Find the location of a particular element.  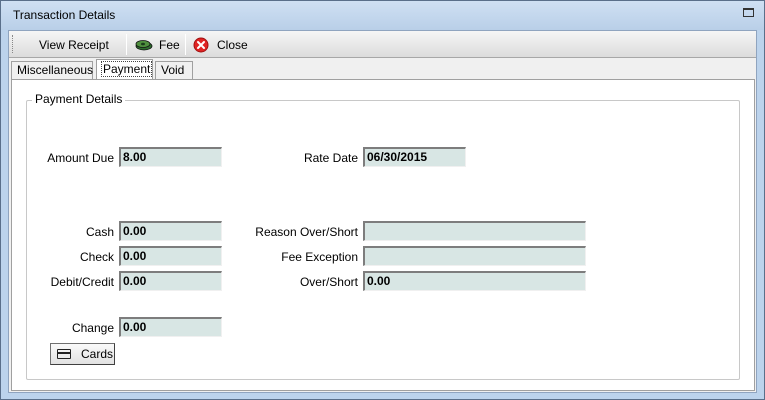

money-icon is located at coordinates (144, 45).